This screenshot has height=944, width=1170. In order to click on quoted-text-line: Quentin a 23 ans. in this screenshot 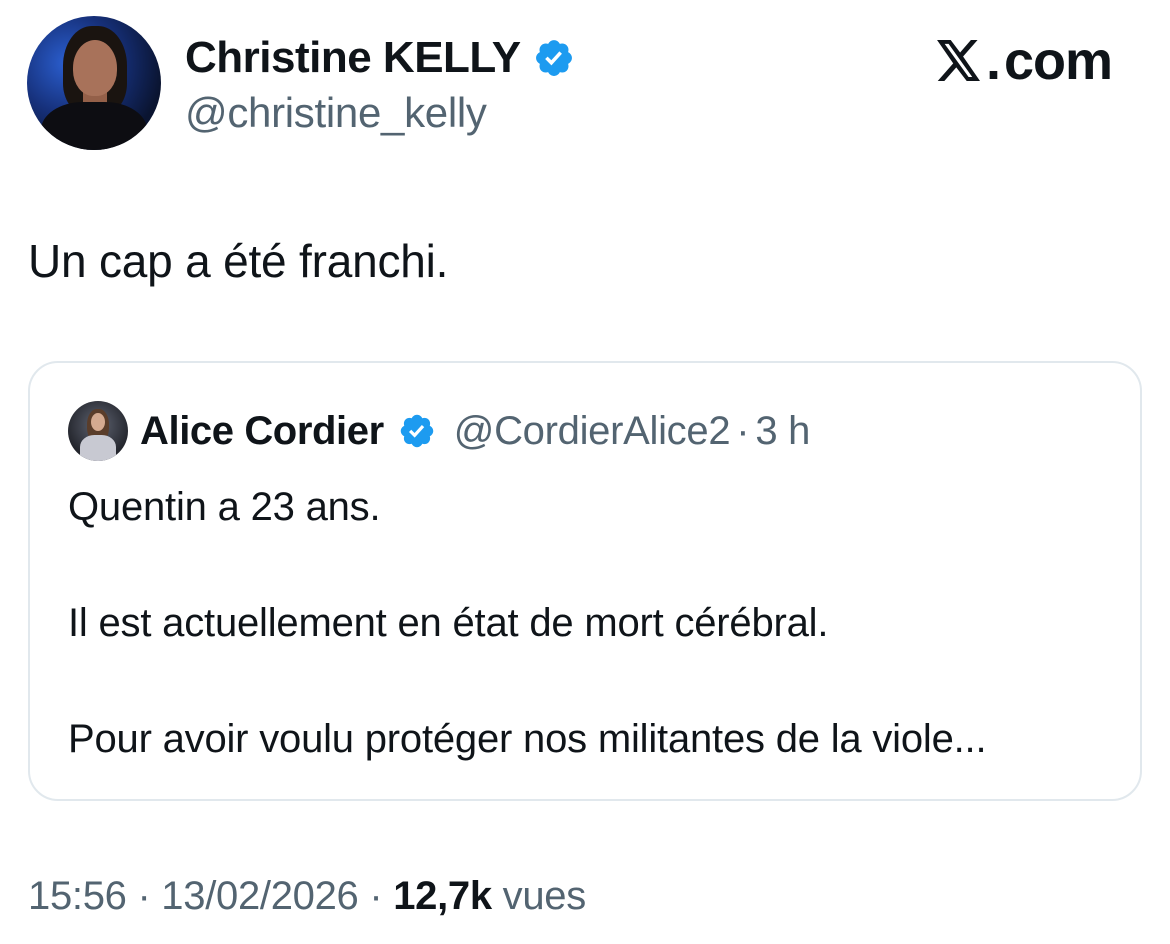, I will do `click(224, 507)`.